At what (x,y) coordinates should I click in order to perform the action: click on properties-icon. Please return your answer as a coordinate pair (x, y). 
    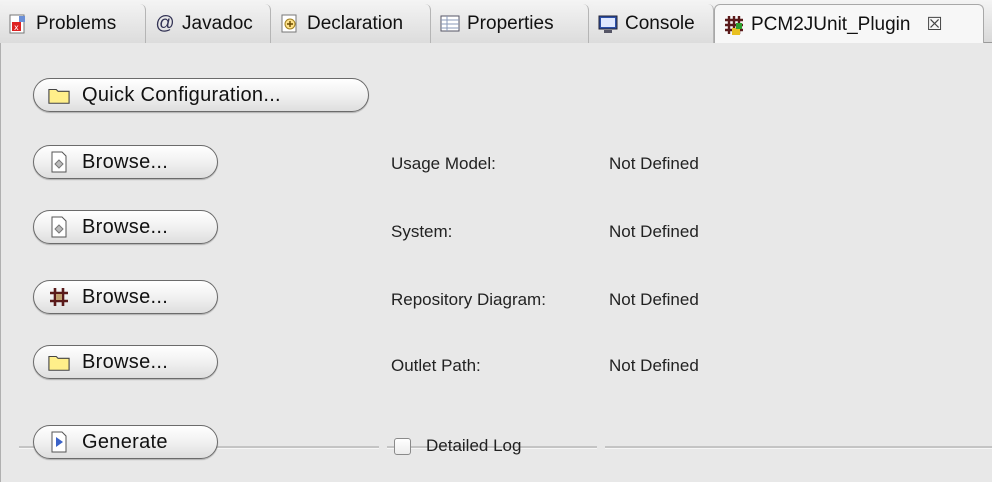
    Looking at the image, I should click on (450, 24).